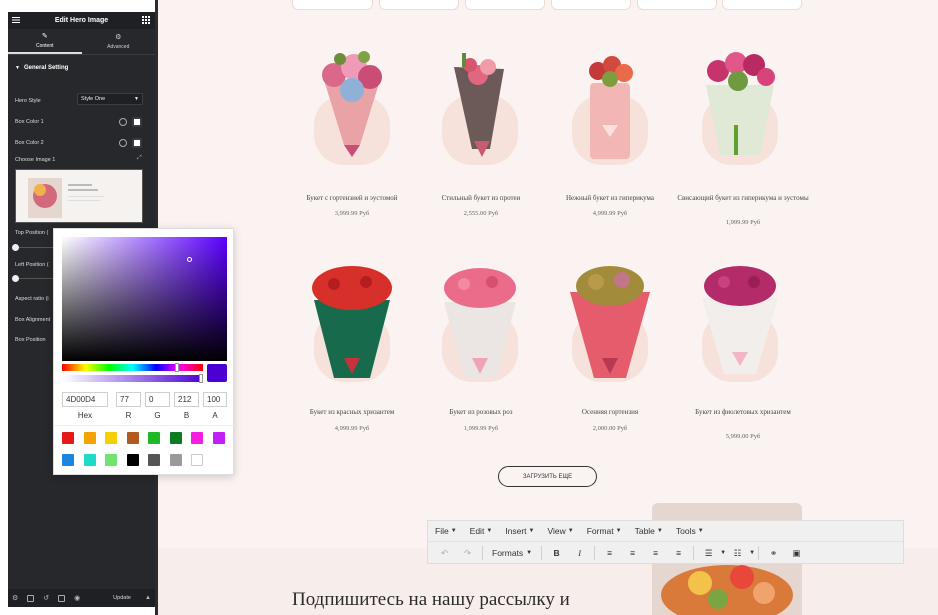 Image resolution: width=938 pixels, height=615 pixels. Describe the element at coordinates (119, 41) in the screenshot. I see `tab-advanced: ⚙ Advanced` at that location.